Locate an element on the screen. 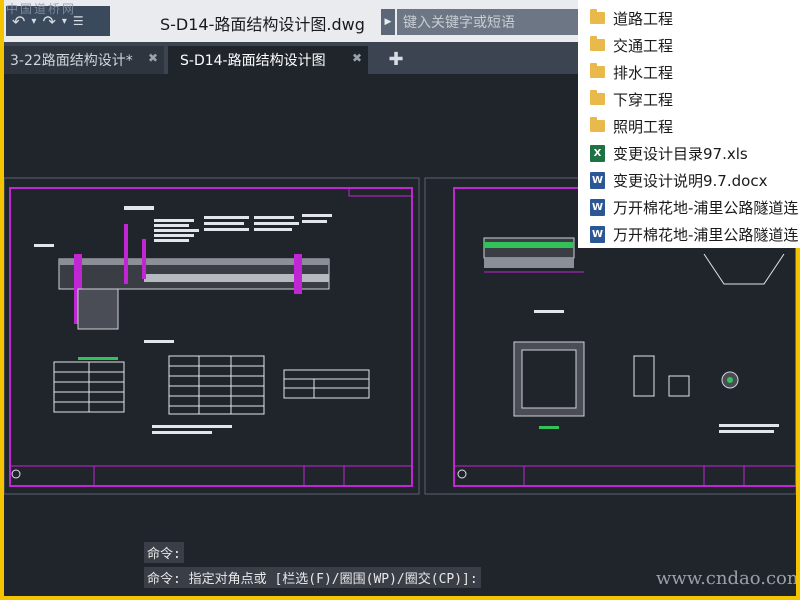 The image size is (800, 600). expand-arrow-icon: ▶ is located at coordinates (388, 22).